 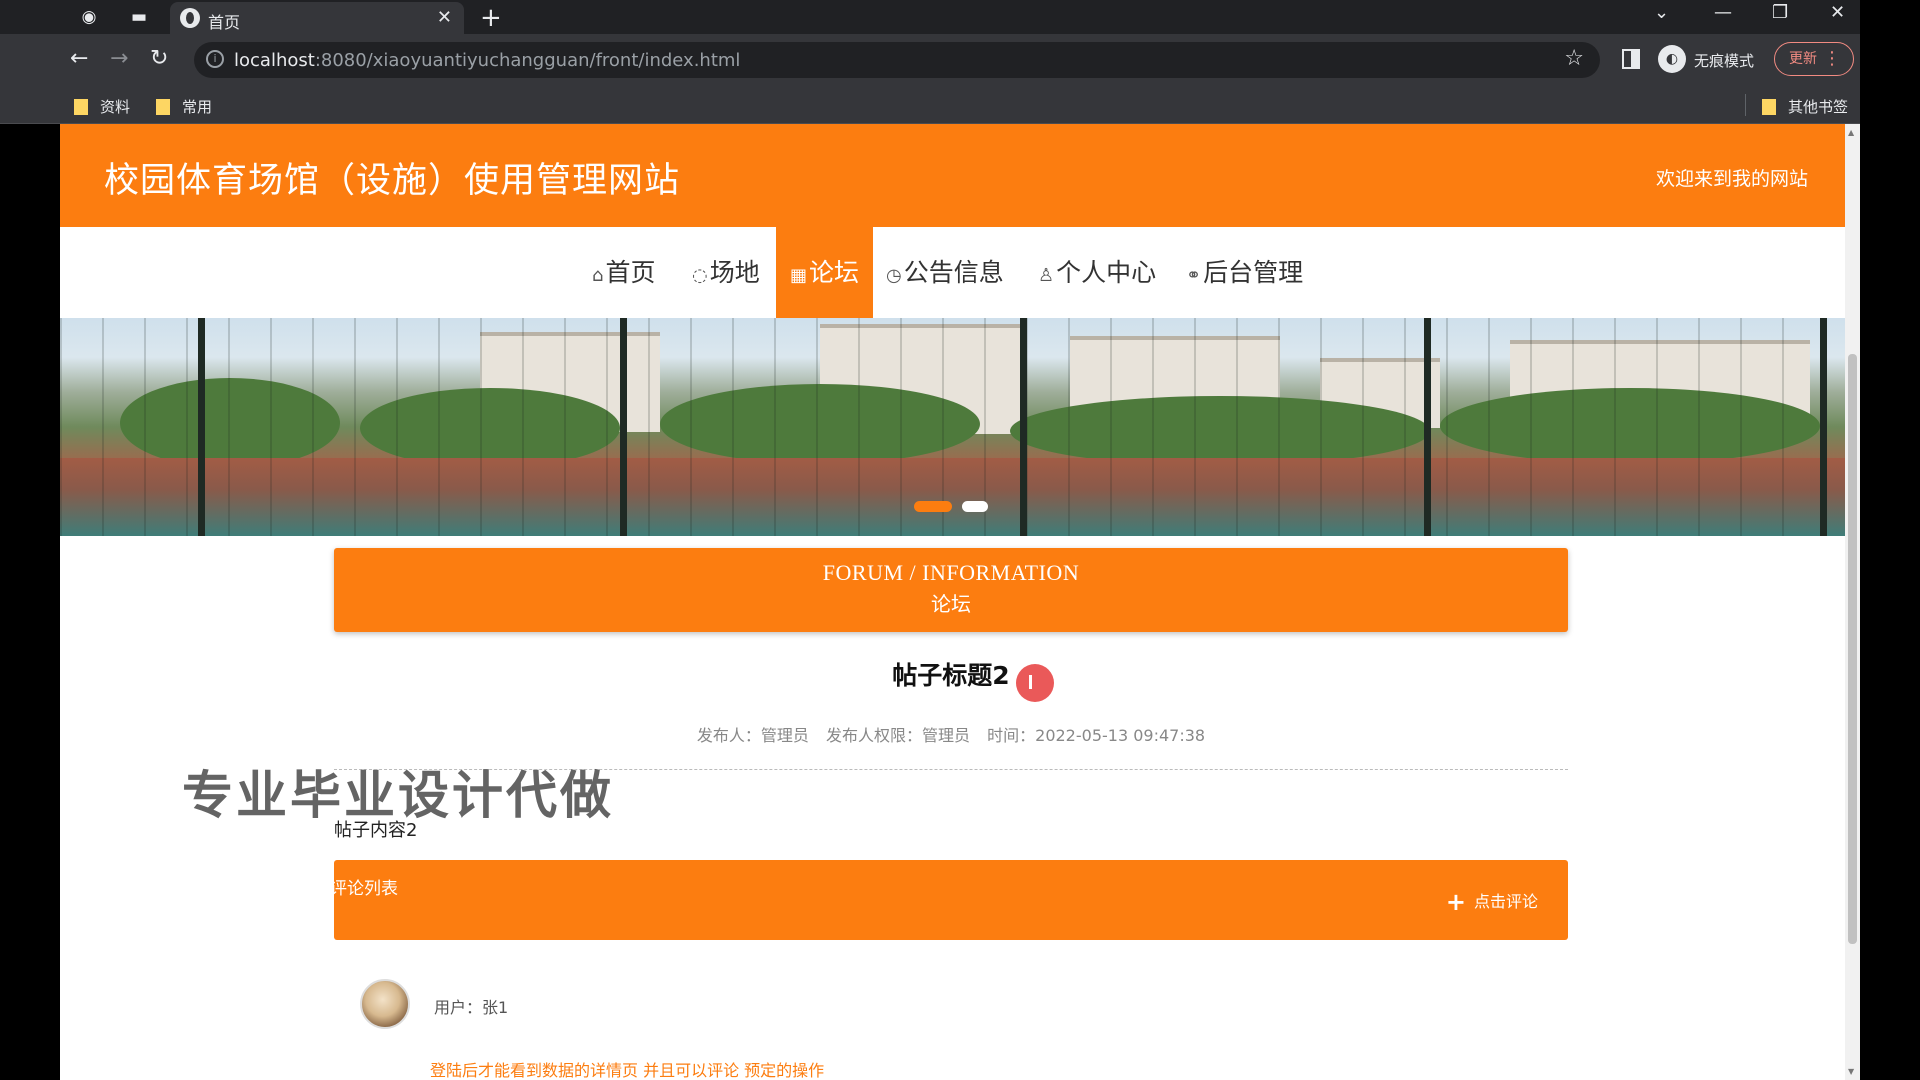 What do you see at coordinates (700, 275) in the screenshot?
I see `location-icon: ◌` at bounding box center [700, 275].